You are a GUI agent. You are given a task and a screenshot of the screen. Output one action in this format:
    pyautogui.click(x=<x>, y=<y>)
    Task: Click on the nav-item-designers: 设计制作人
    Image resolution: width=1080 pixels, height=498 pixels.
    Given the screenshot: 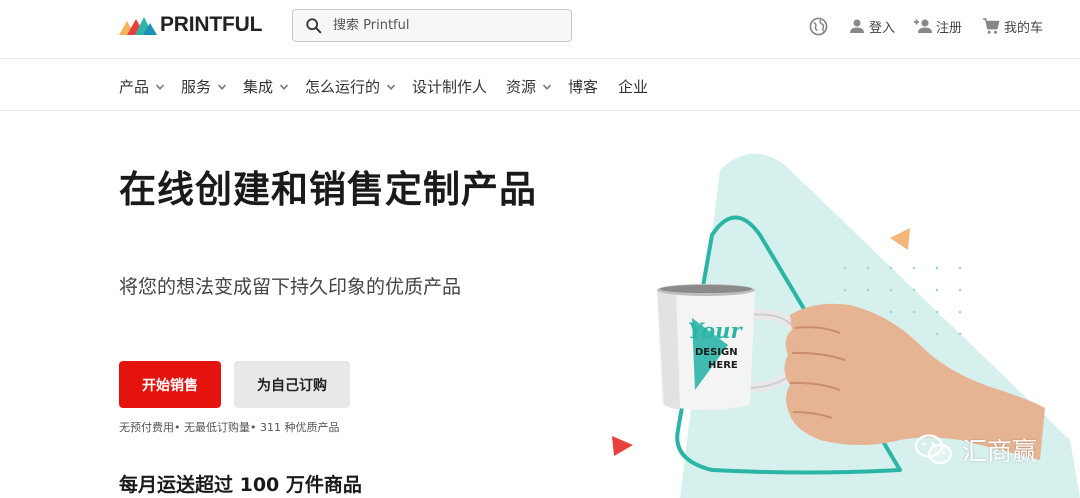 What is the action you would take?
    pyautogui.click(x=449, y=86)
    